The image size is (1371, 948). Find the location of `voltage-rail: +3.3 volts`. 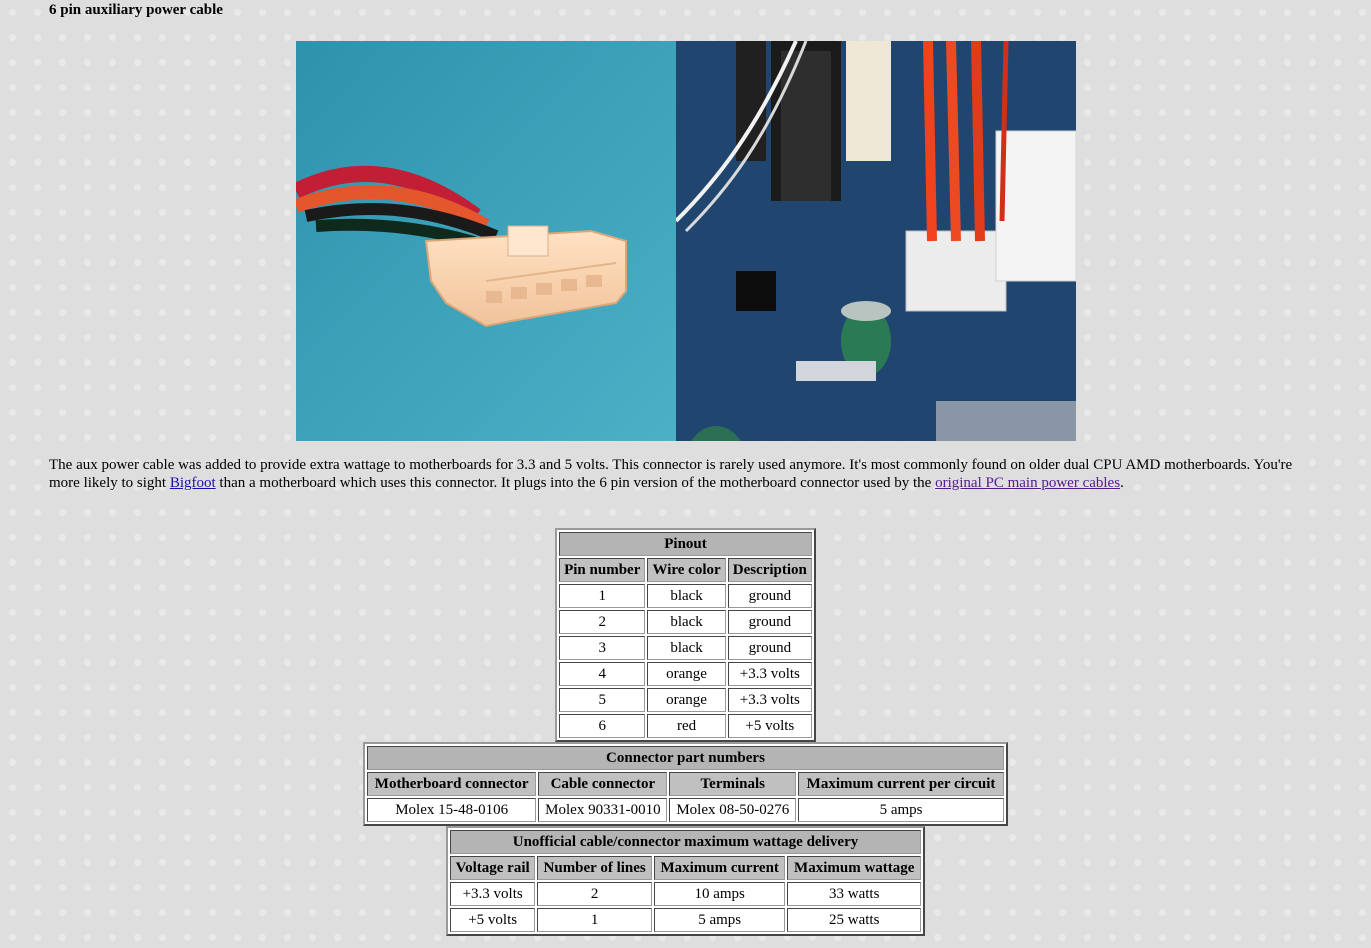

voltage-rail: +3.3 volts is located at coordinates (493, 894).